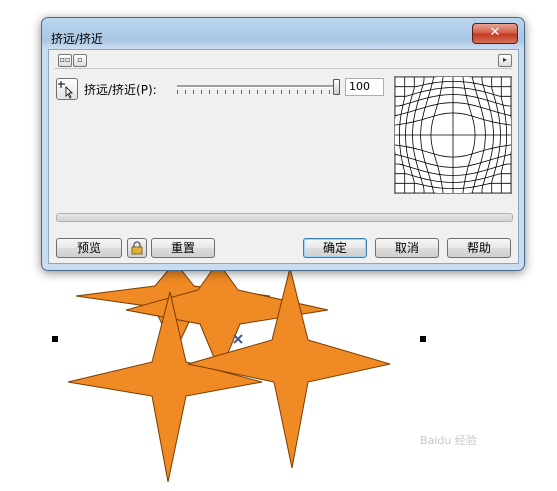 The width and height of the screenshot is (557, 491). I want to click on two-pane-icon: ▫▫, so click(65, 60).